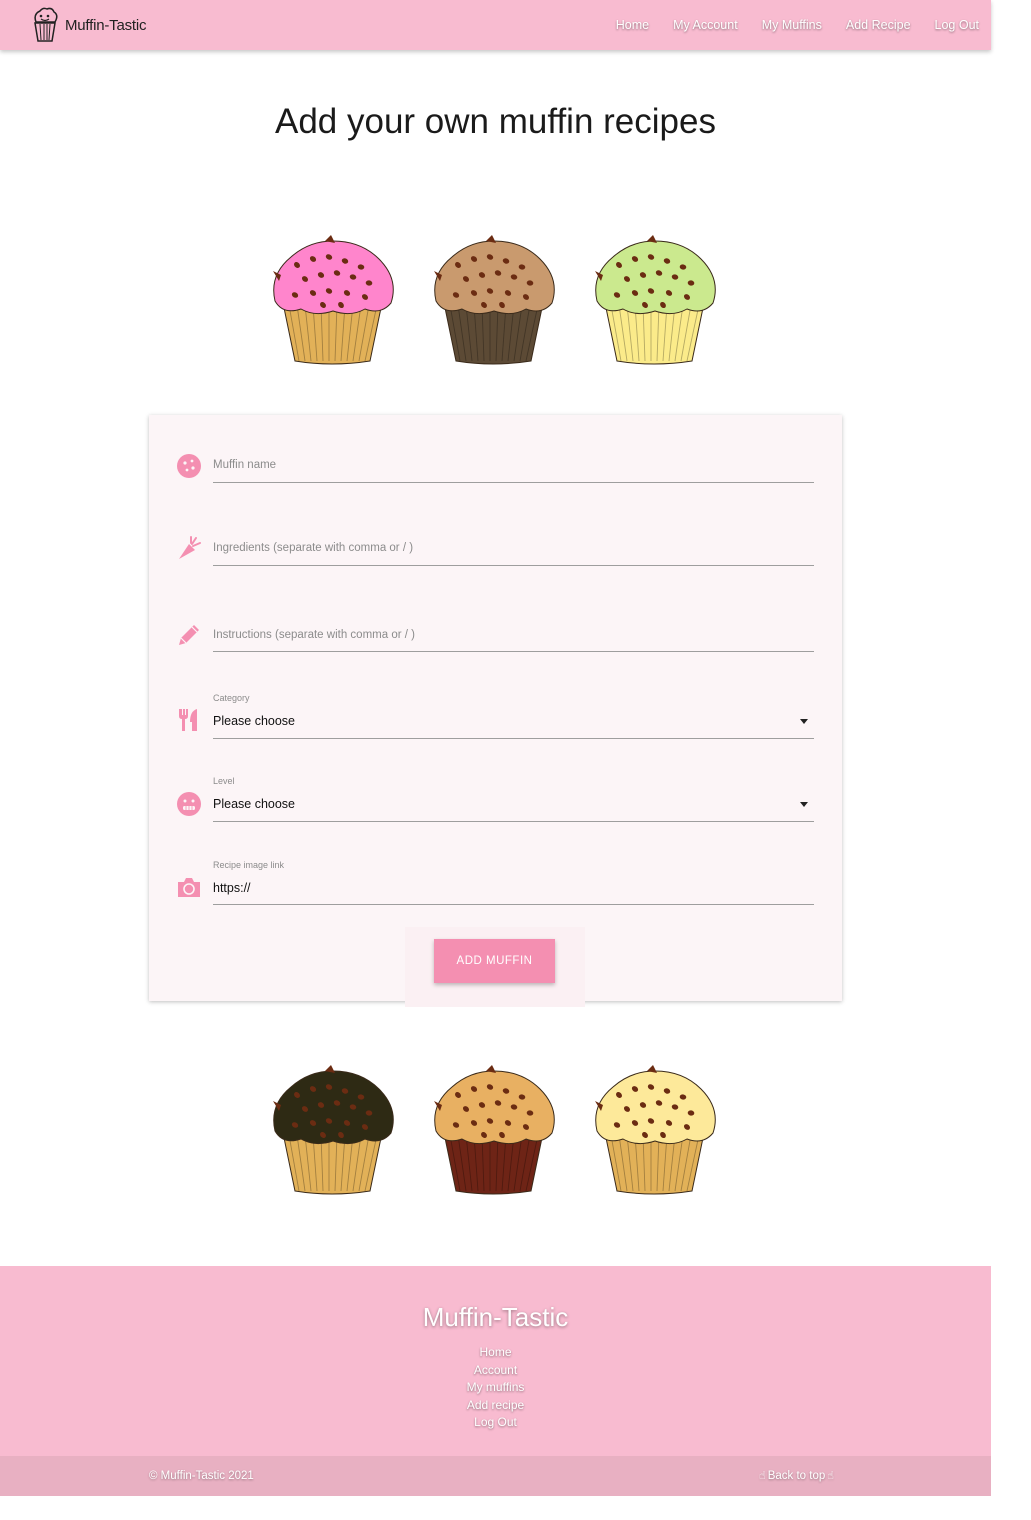  I want to click on level-underline, so click(513, 821).